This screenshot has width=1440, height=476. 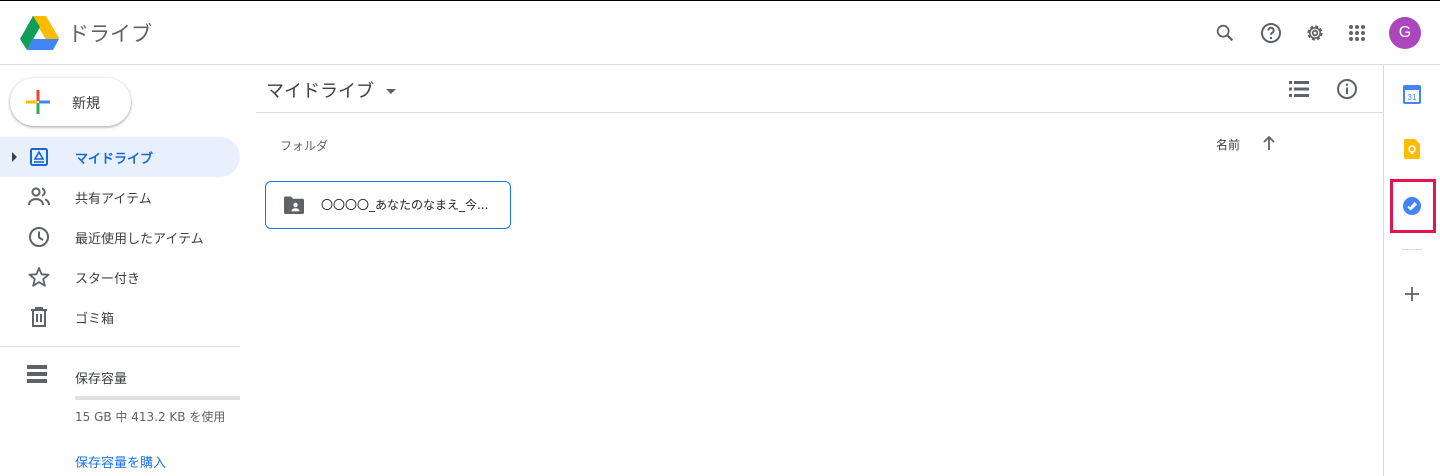 What do you see at coordinates (1412, 294) in the screenshot?
I see `add-addon-icon` at bounding box center [1412, 294].